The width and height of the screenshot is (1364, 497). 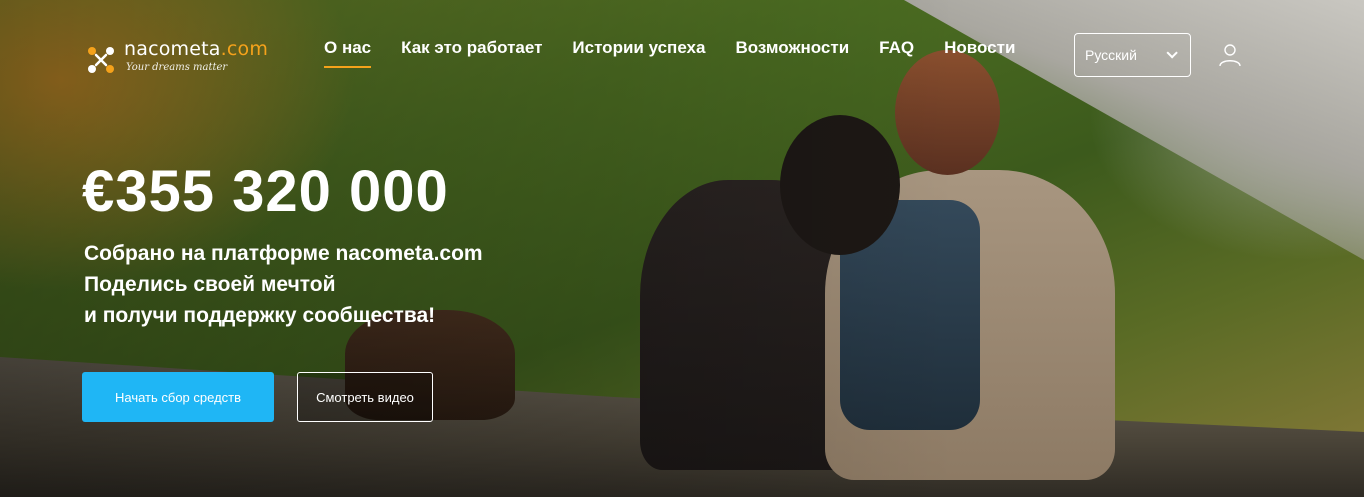 What do you see at coordinates (177, 67) in the screenshot?
I see `logo-tagline: Your dreams matter` at bounding box center [177, 67].